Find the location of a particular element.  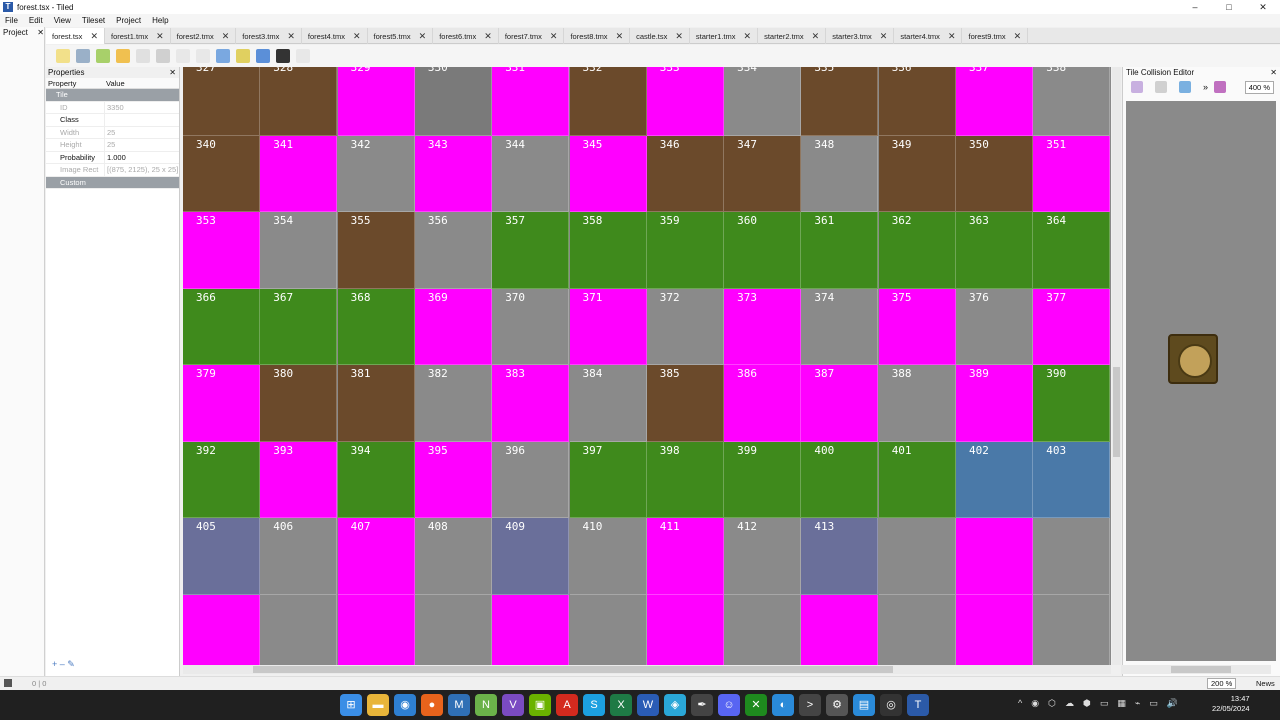

maximize-button: □ is located at coordinates (1229, 7).